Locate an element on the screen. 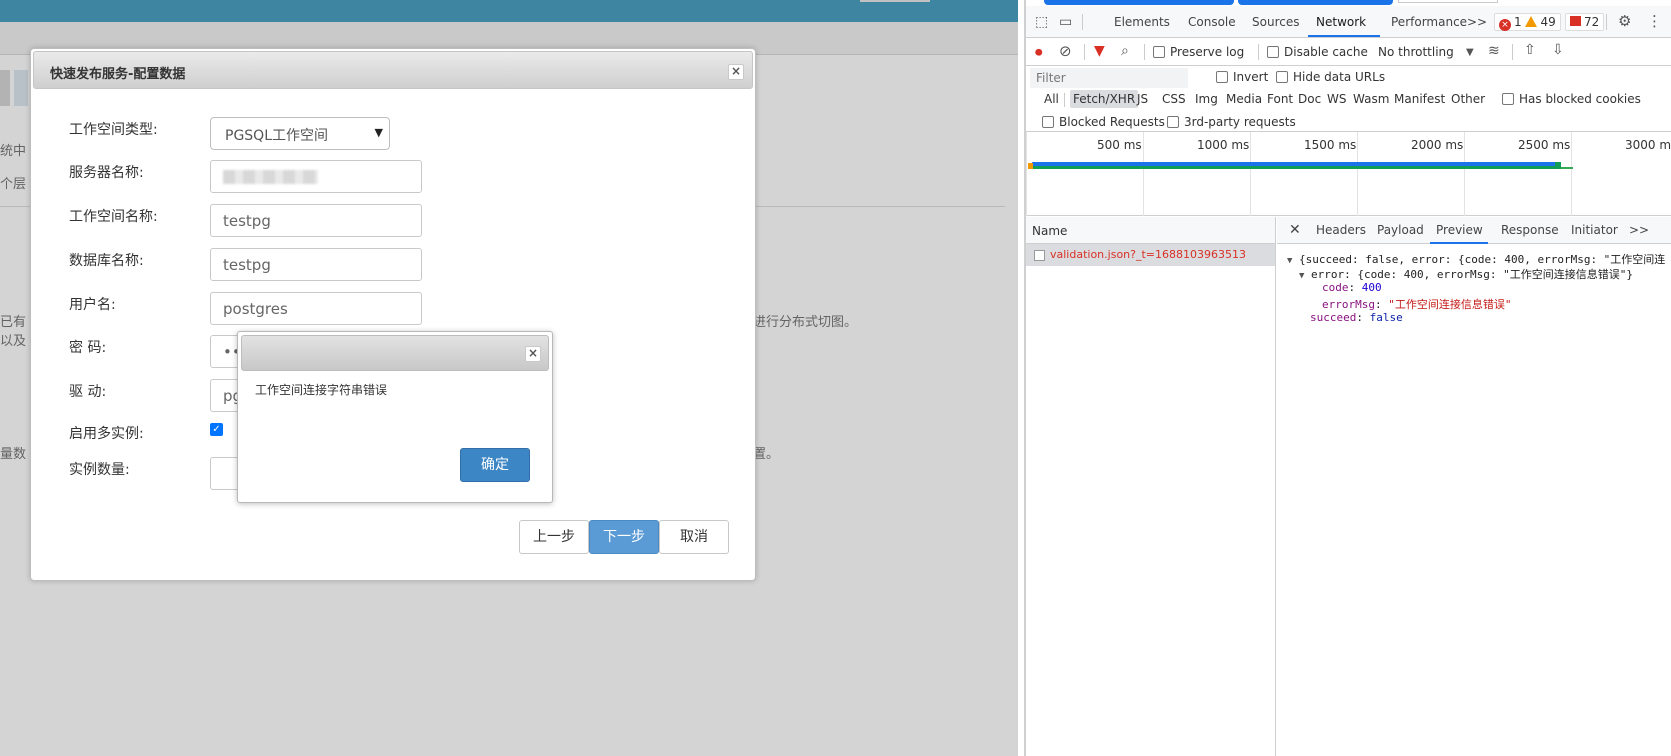  filter-input: Filter is located at coordinates (1109, 78).